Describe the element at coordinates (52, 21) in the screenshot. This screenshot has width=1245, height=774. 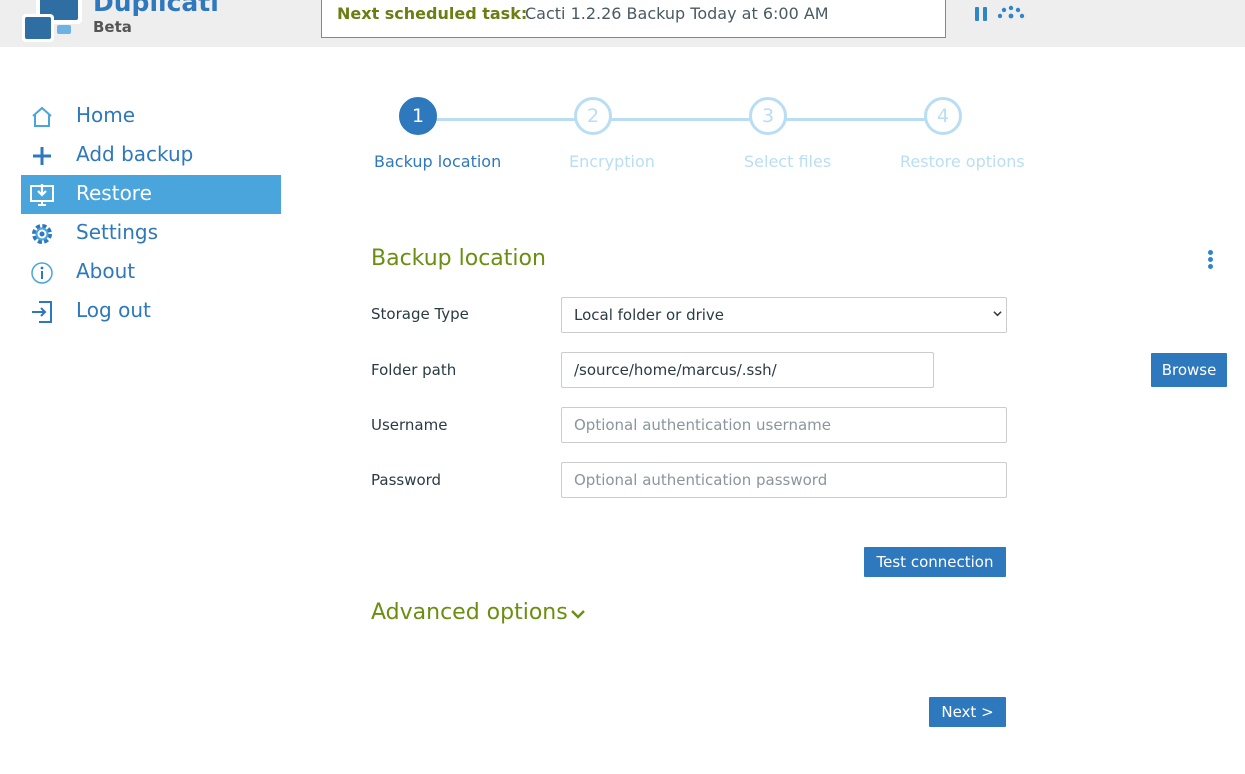
I see `duplicati-logo` at that location.